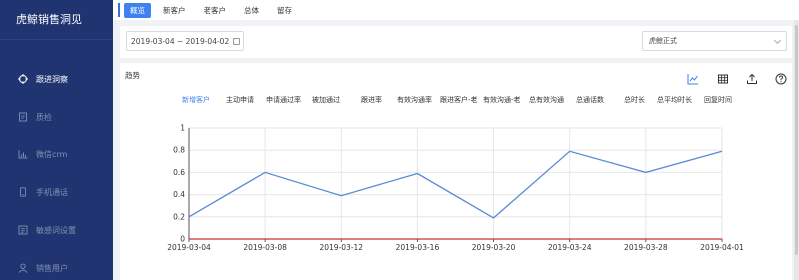 The width and height of the screenshot is (799, 280). What do you see at coordinates (119, 10) in the screenshot?
I see `tab-bar-accent` at bounding box center [119, 10].